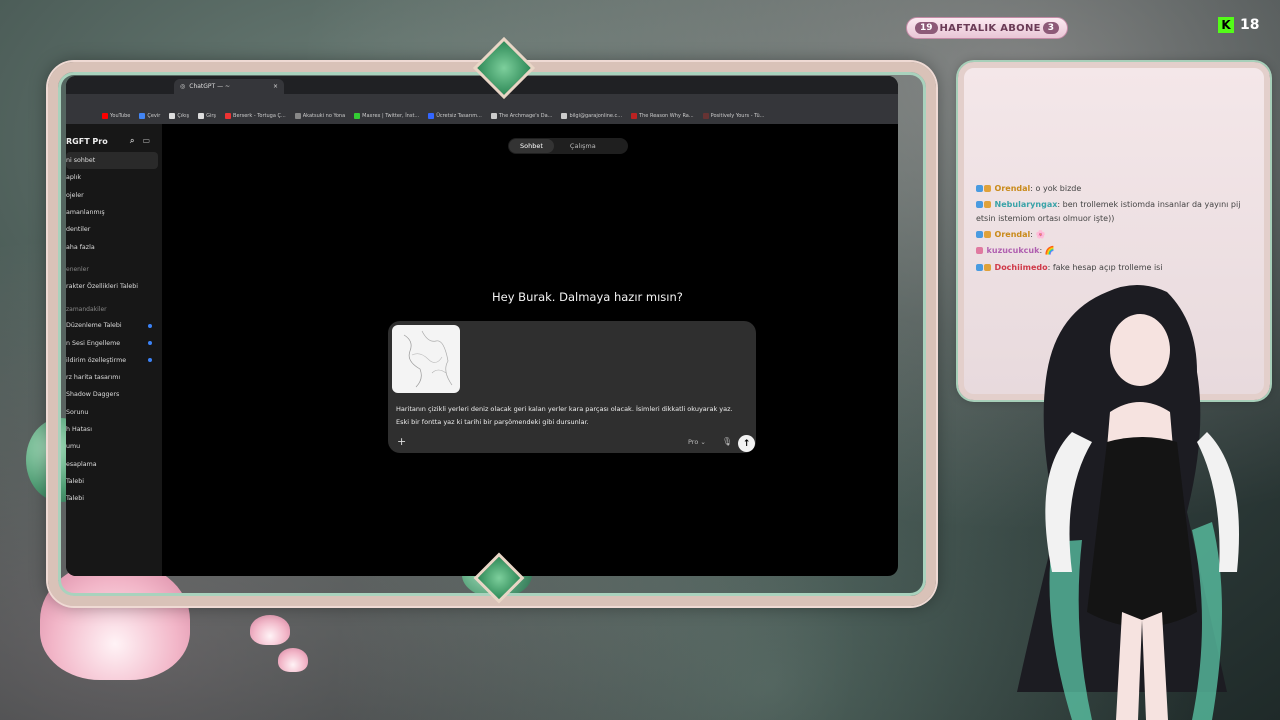 This screenshot has width=1280, height=720. I want to click on subscriber-goal-bar: 19 HAFTALIK ABONE 3, so click(987, 28).